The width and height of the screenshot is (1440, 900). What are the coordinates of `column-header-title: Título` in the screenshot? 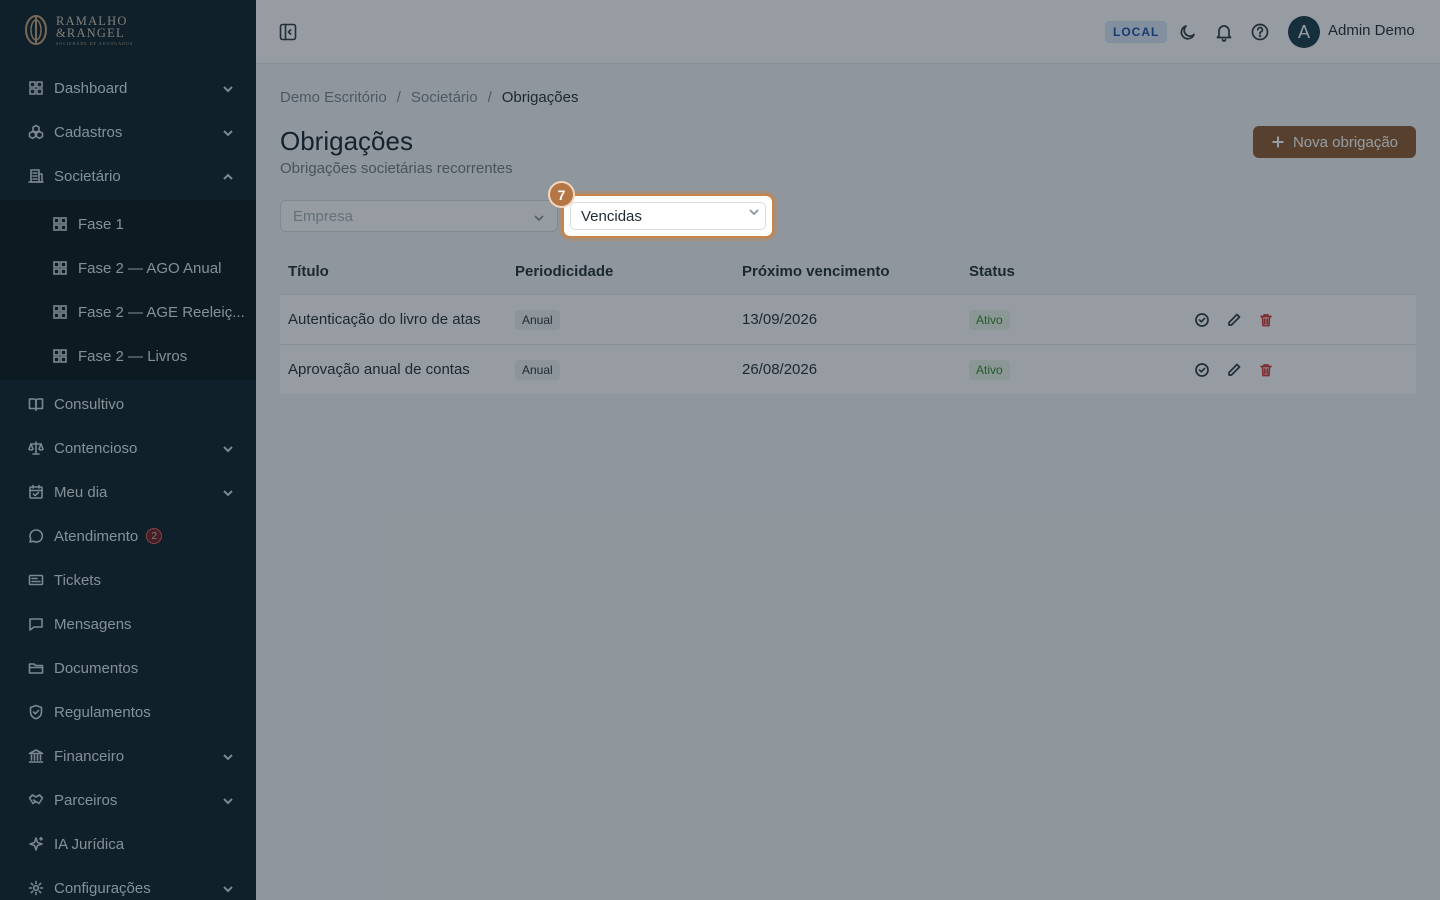 It's located at (393, 271).